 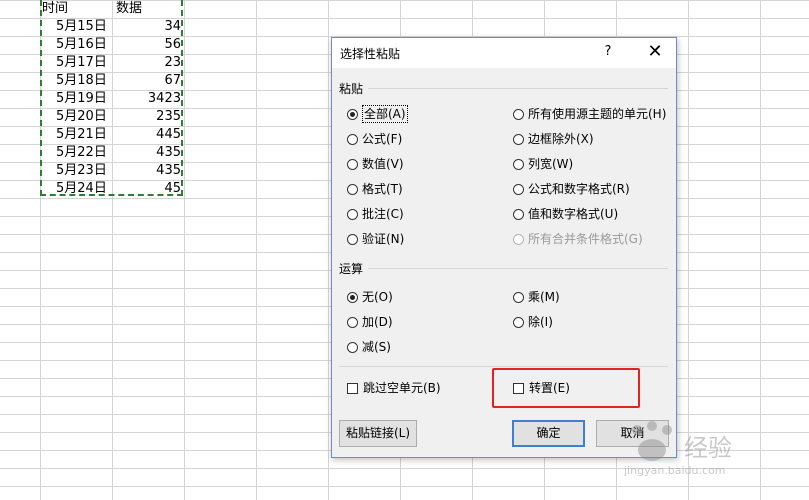 I want to click on paste-comments-radio: 批注(C), so click(x=375, y=214).